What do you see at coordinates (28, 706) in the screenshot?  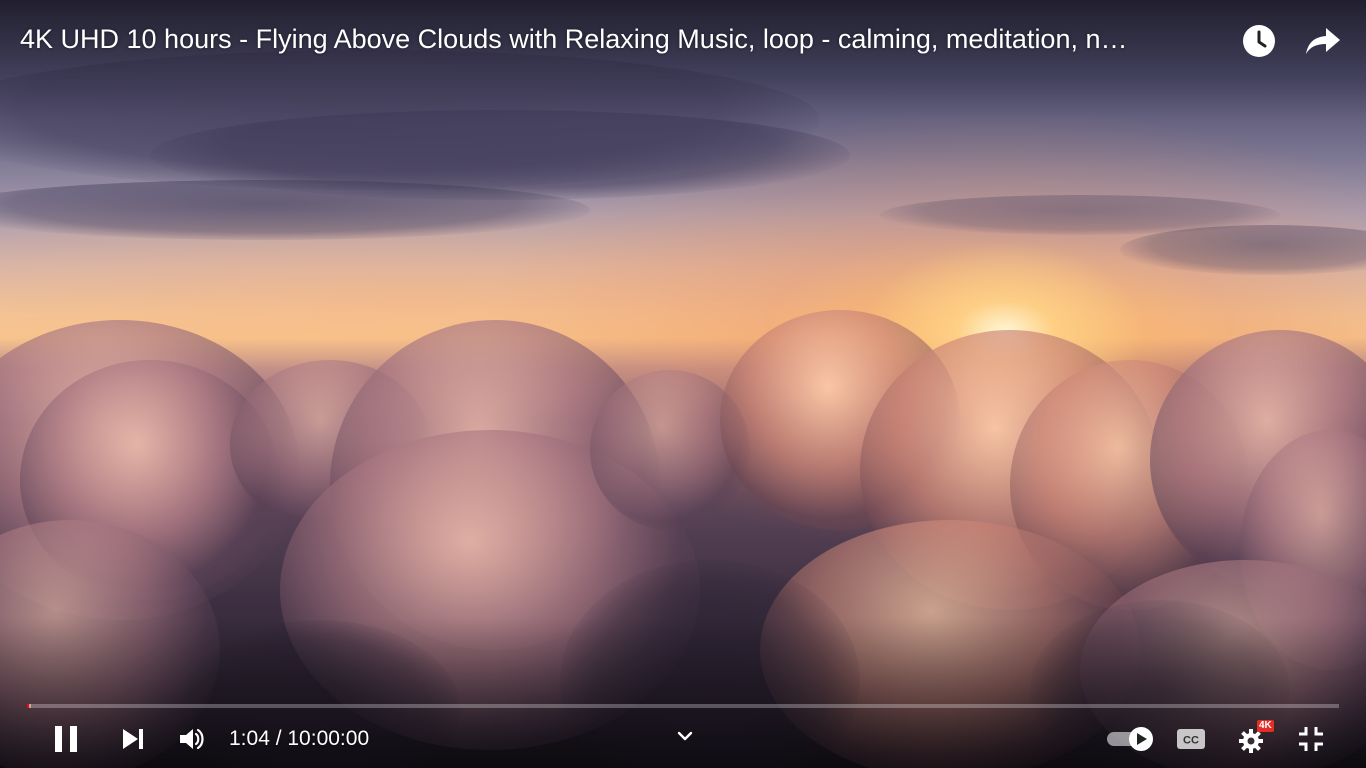 I see `progress-played` at bounding box center [28, 706].